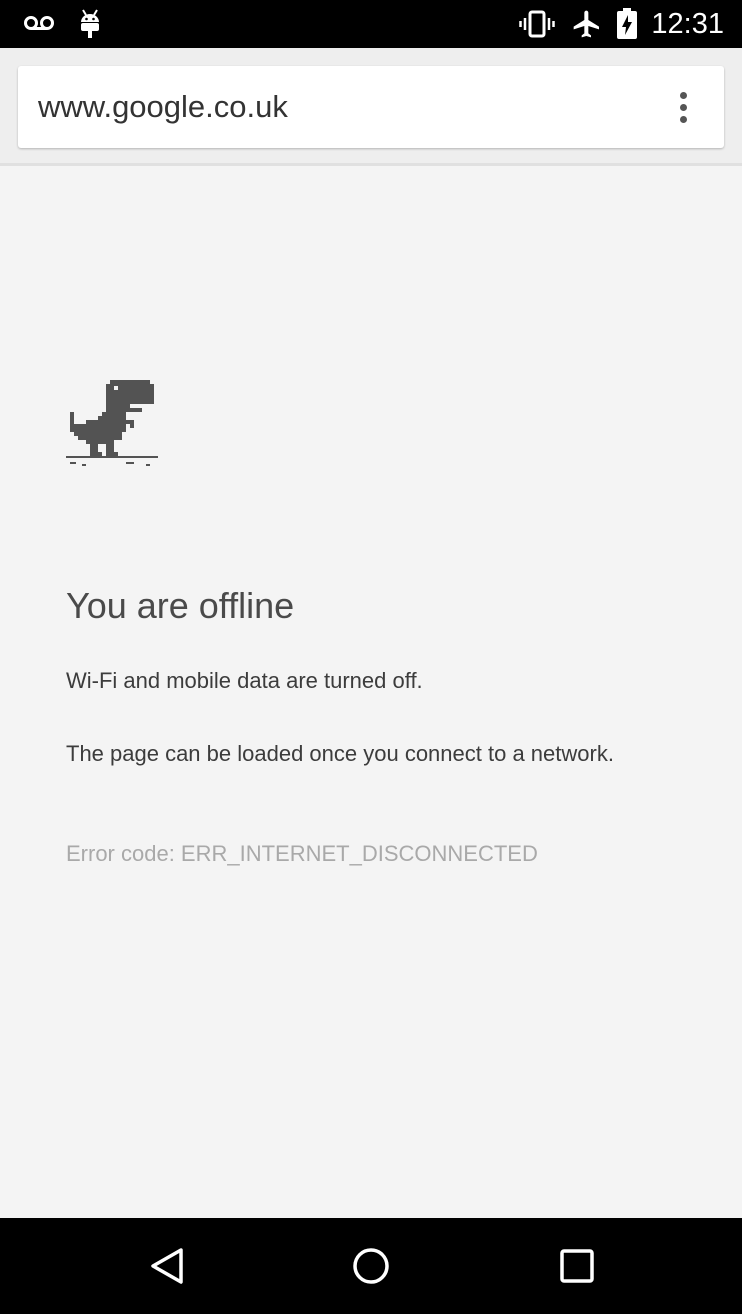 This screenshot has height=1314, width=742. What do you see at coordinates (587, 24) in the screenshot?
I see `airplane-mode-icon` at bounding box center [587, 24].